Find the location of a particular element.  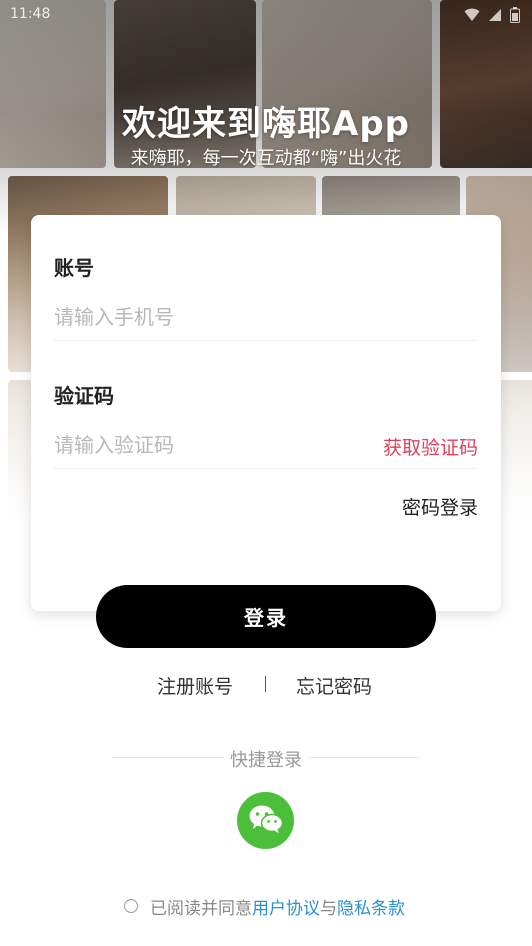

register-account-link: 注册账号 is located at coordinates (195, 685).